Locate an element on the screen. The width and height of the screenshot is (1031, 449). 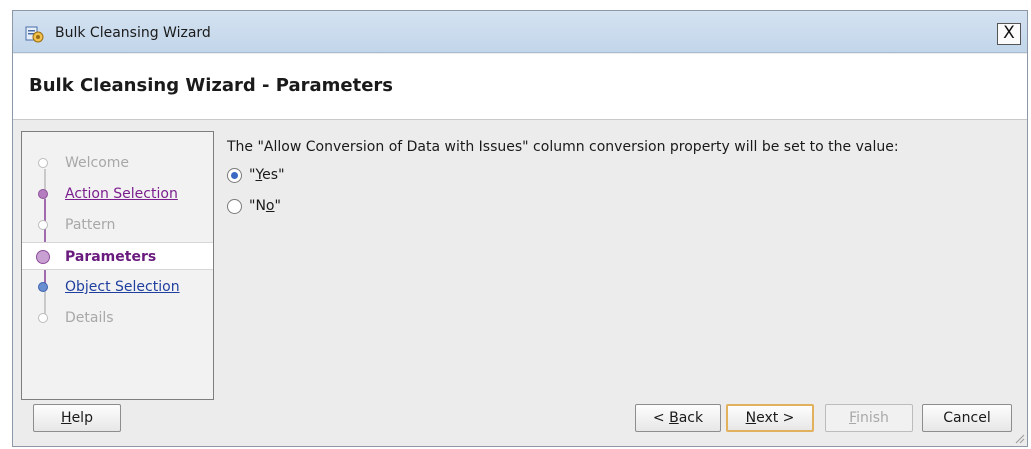
step-label: Object Selection is located at coordinates (122, 287).